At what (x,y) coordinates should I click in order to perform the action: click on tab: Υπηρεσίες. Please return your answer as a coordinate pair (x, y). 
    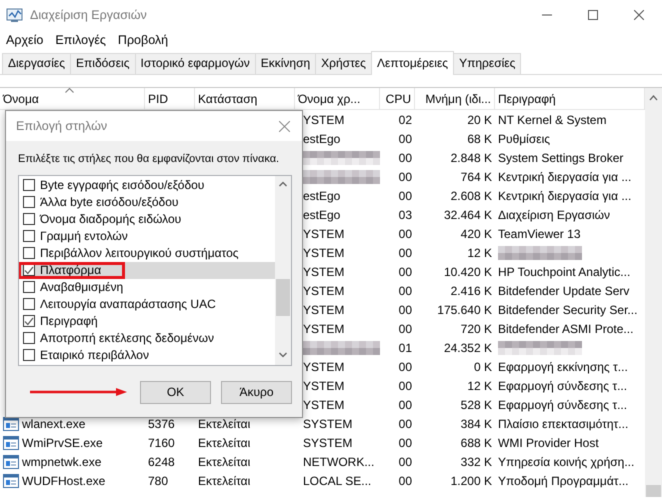
    Looking at the image, I should click on (487, 63).